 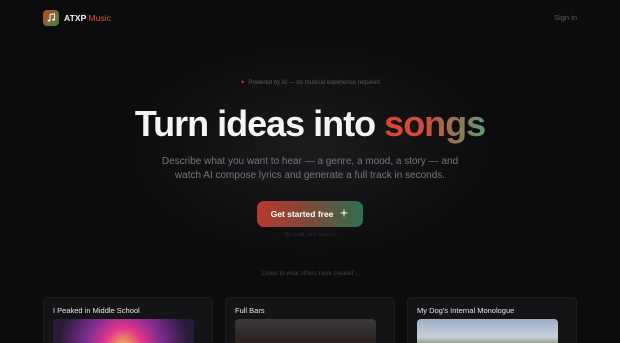 What do you see at coordinates (255, 123) in the screenshot?
I see `headline-main: Turn ideas into` at bounding box center [255, 123].